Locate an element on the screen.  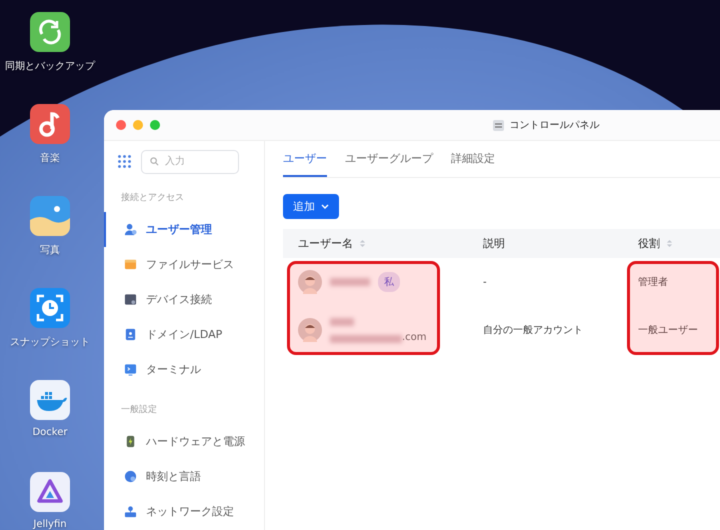
caret-icon is located at coordinates (325, 207).